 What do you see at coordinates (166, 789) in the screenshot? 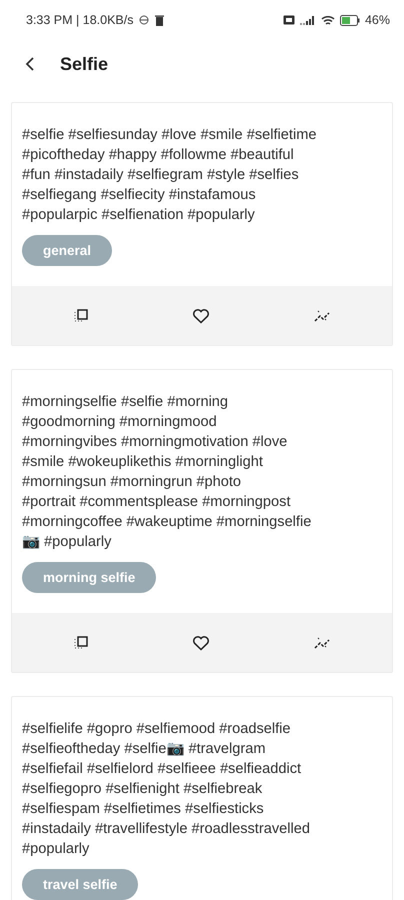
I see `hashtag-text: #selfielife #gopro #selfiemood #roadselfie #selfieoftheday #selfie📷 #travelgram #selfiefail #selfielord #selfieee #selfieaddict #selfiegopro #selfienight #selfiebreak #selfiespam #selfietimes #selfiesticks #instadaily #travellifestyle #roadlesstravelled #popularly` at bounding box center [166, 789].